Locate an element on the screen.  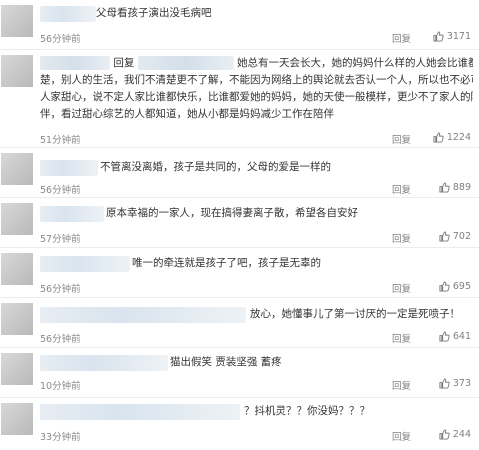
comment-line: 放心，她懂事儿了第一讨厌的一定是死喷子！ is located at coordinates (355, 314).